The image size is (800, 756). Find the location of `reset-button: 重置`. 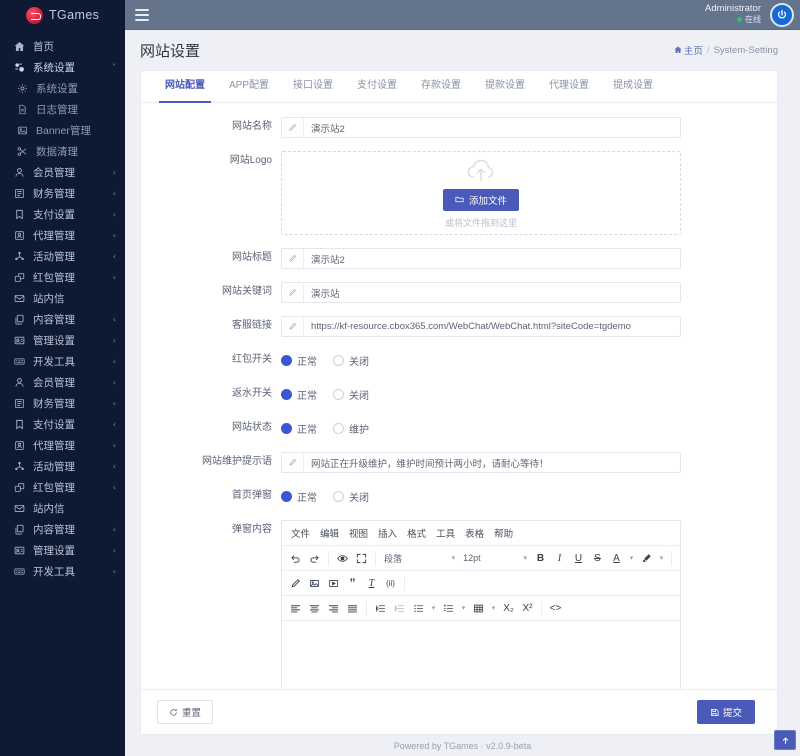

reset-button: 重置 is located at coordinates (185, 712).